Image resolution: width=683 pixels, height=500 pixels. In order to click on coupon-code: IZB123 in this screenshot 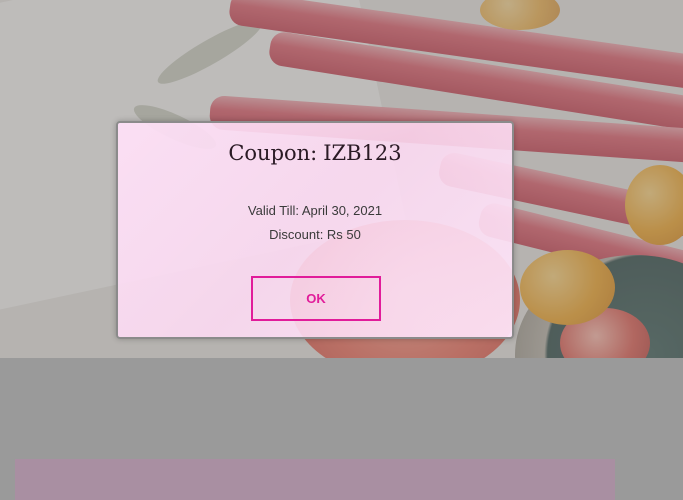, I will do `click(362, 153)`.